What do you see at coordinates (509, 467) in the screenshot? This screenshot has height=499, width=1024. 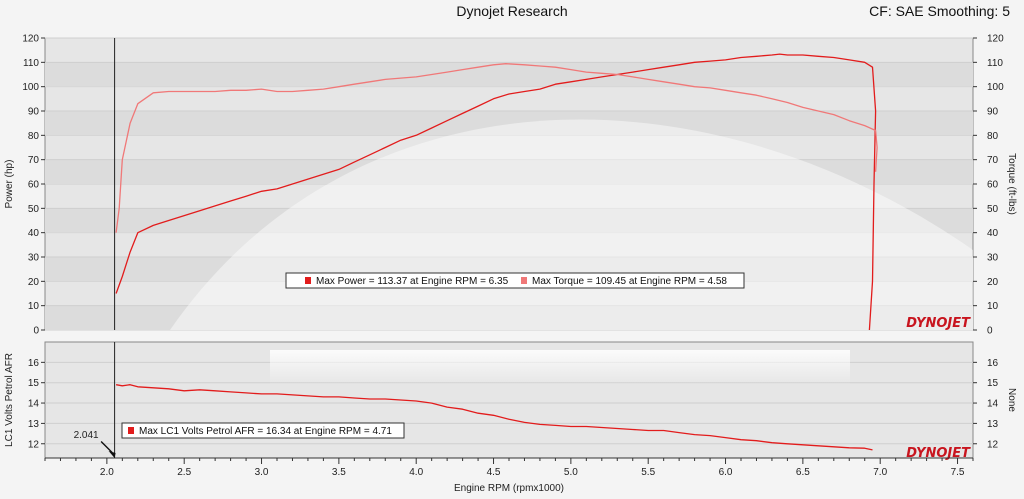 I see `rpm-axis: 2.0 2.5 3.0 3.5 4.0 4.5 5.0 5.5 6.0 6.5 7.0 7.5` at bounding box center [509, 467].